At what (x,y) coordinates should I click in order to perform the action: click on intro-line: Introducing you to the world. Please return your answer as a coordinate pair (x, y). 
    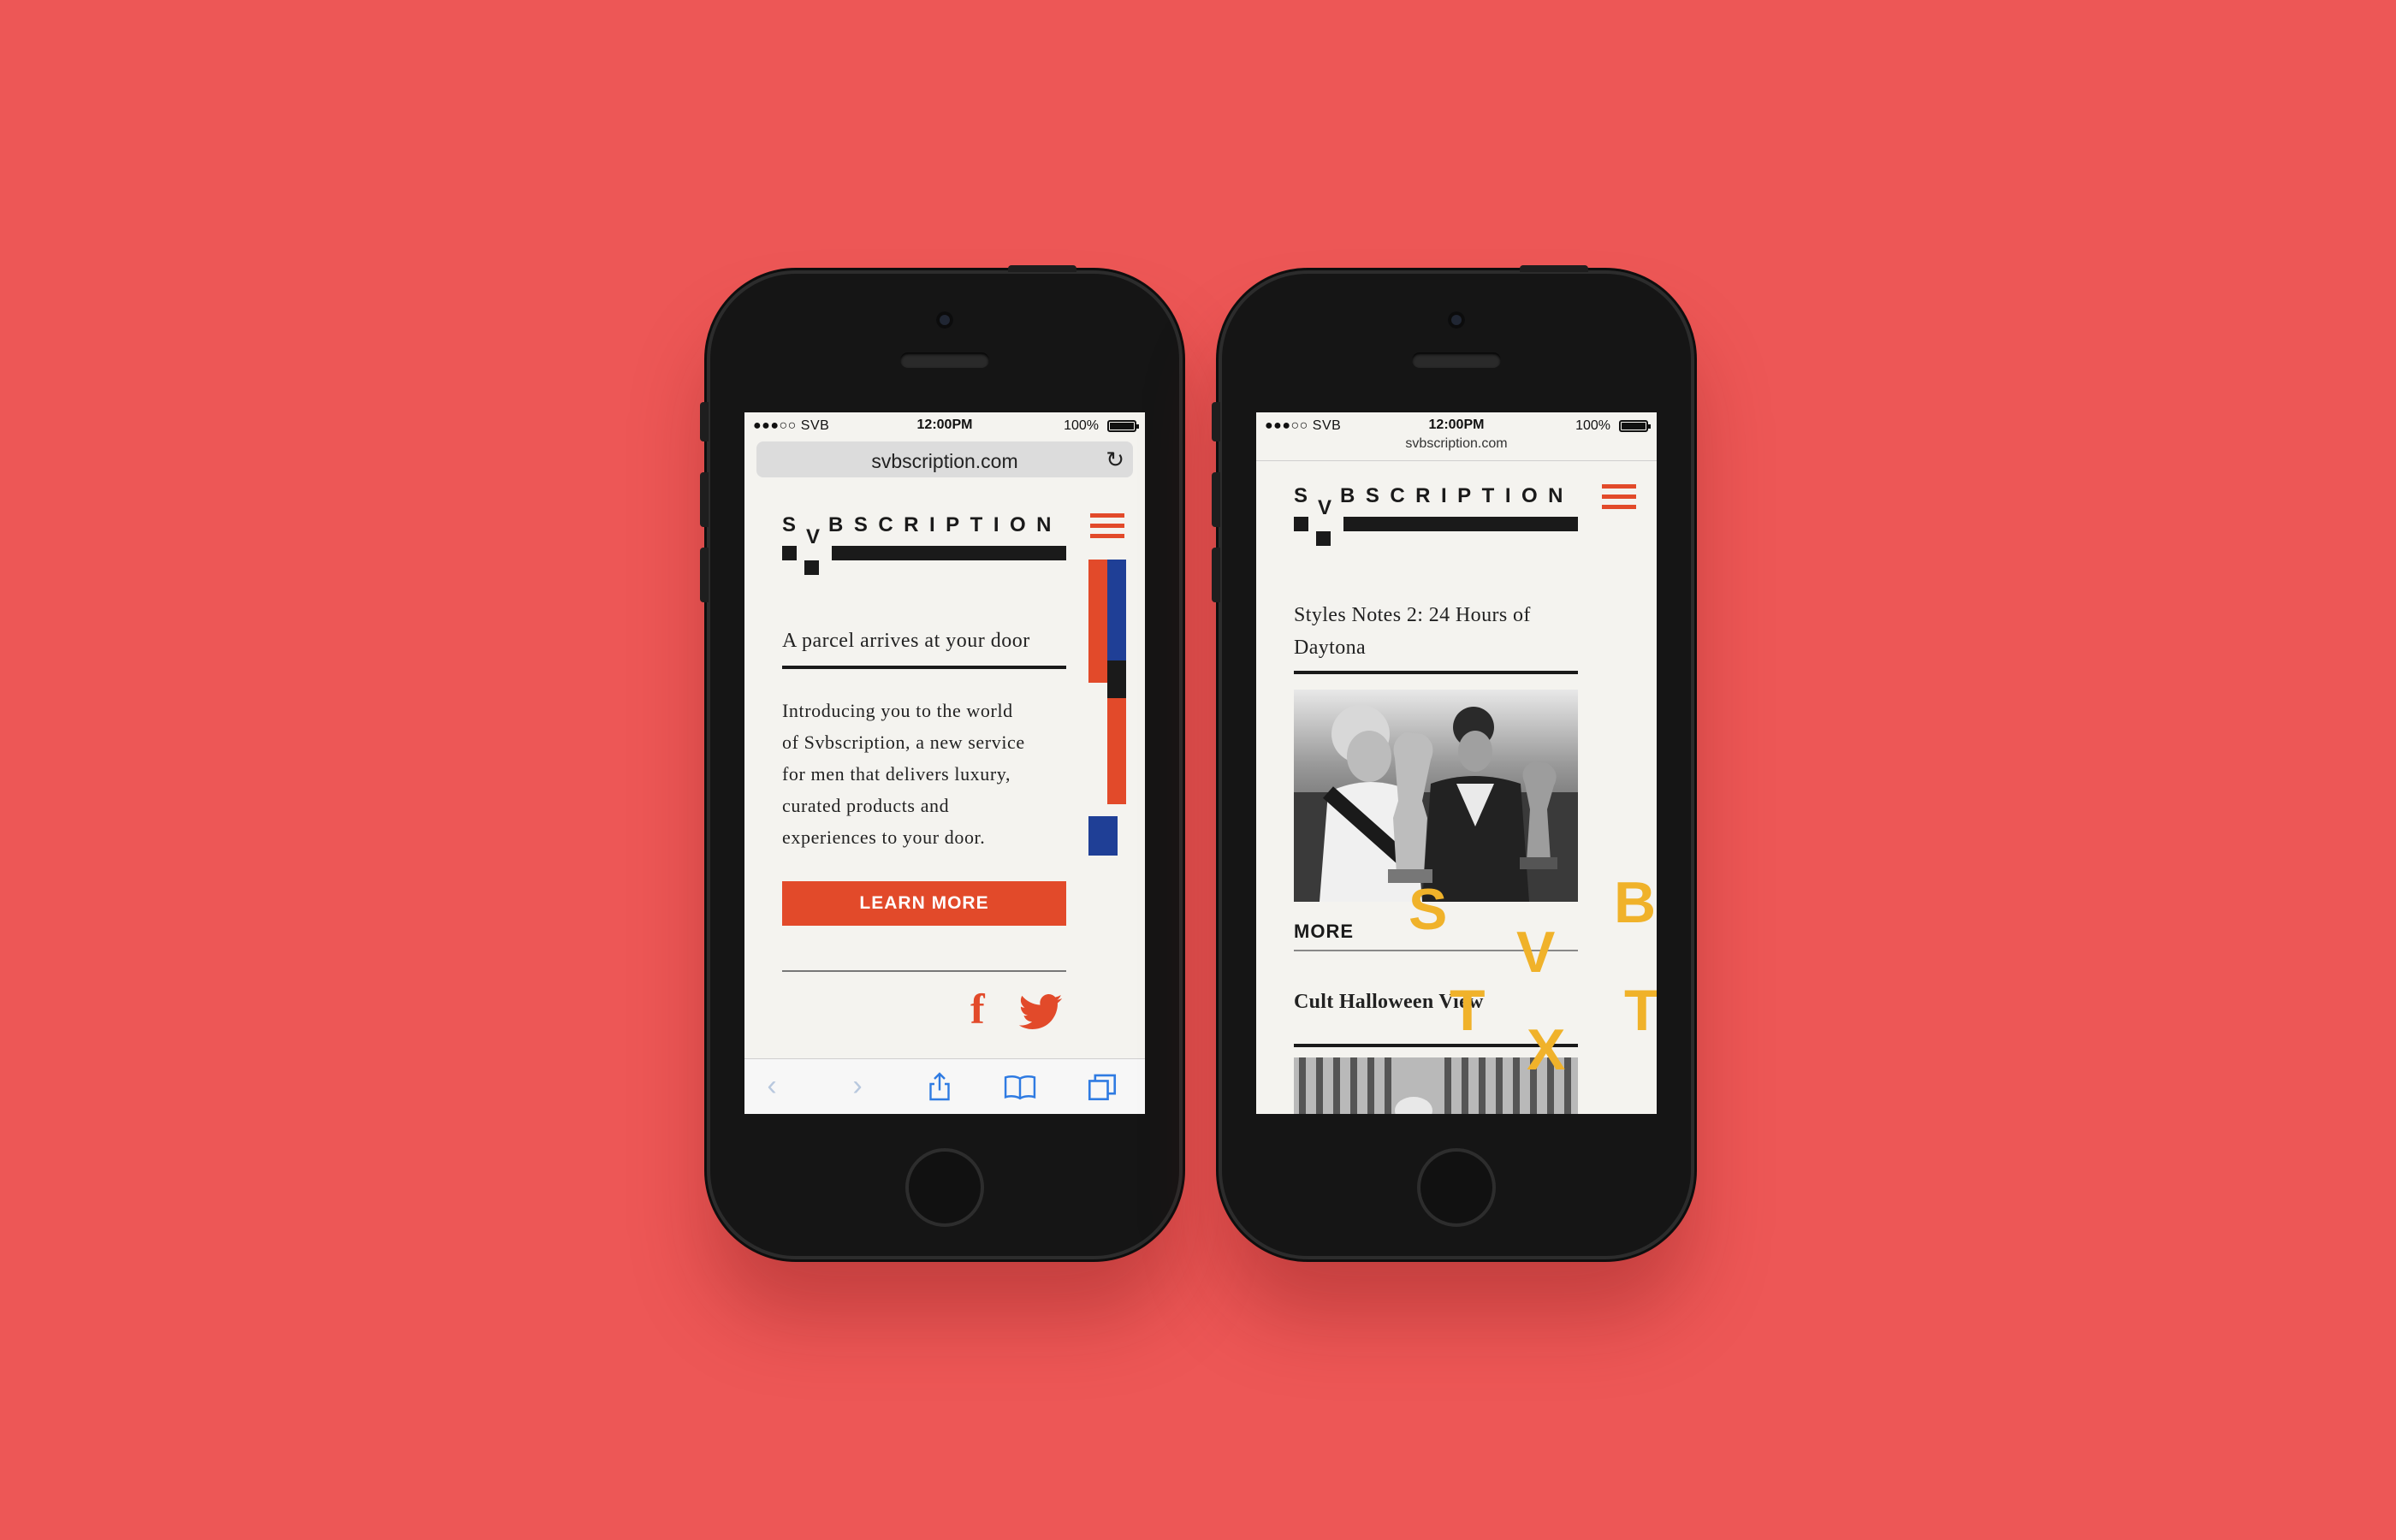
    Looking at the image, I should click on (897, 710).